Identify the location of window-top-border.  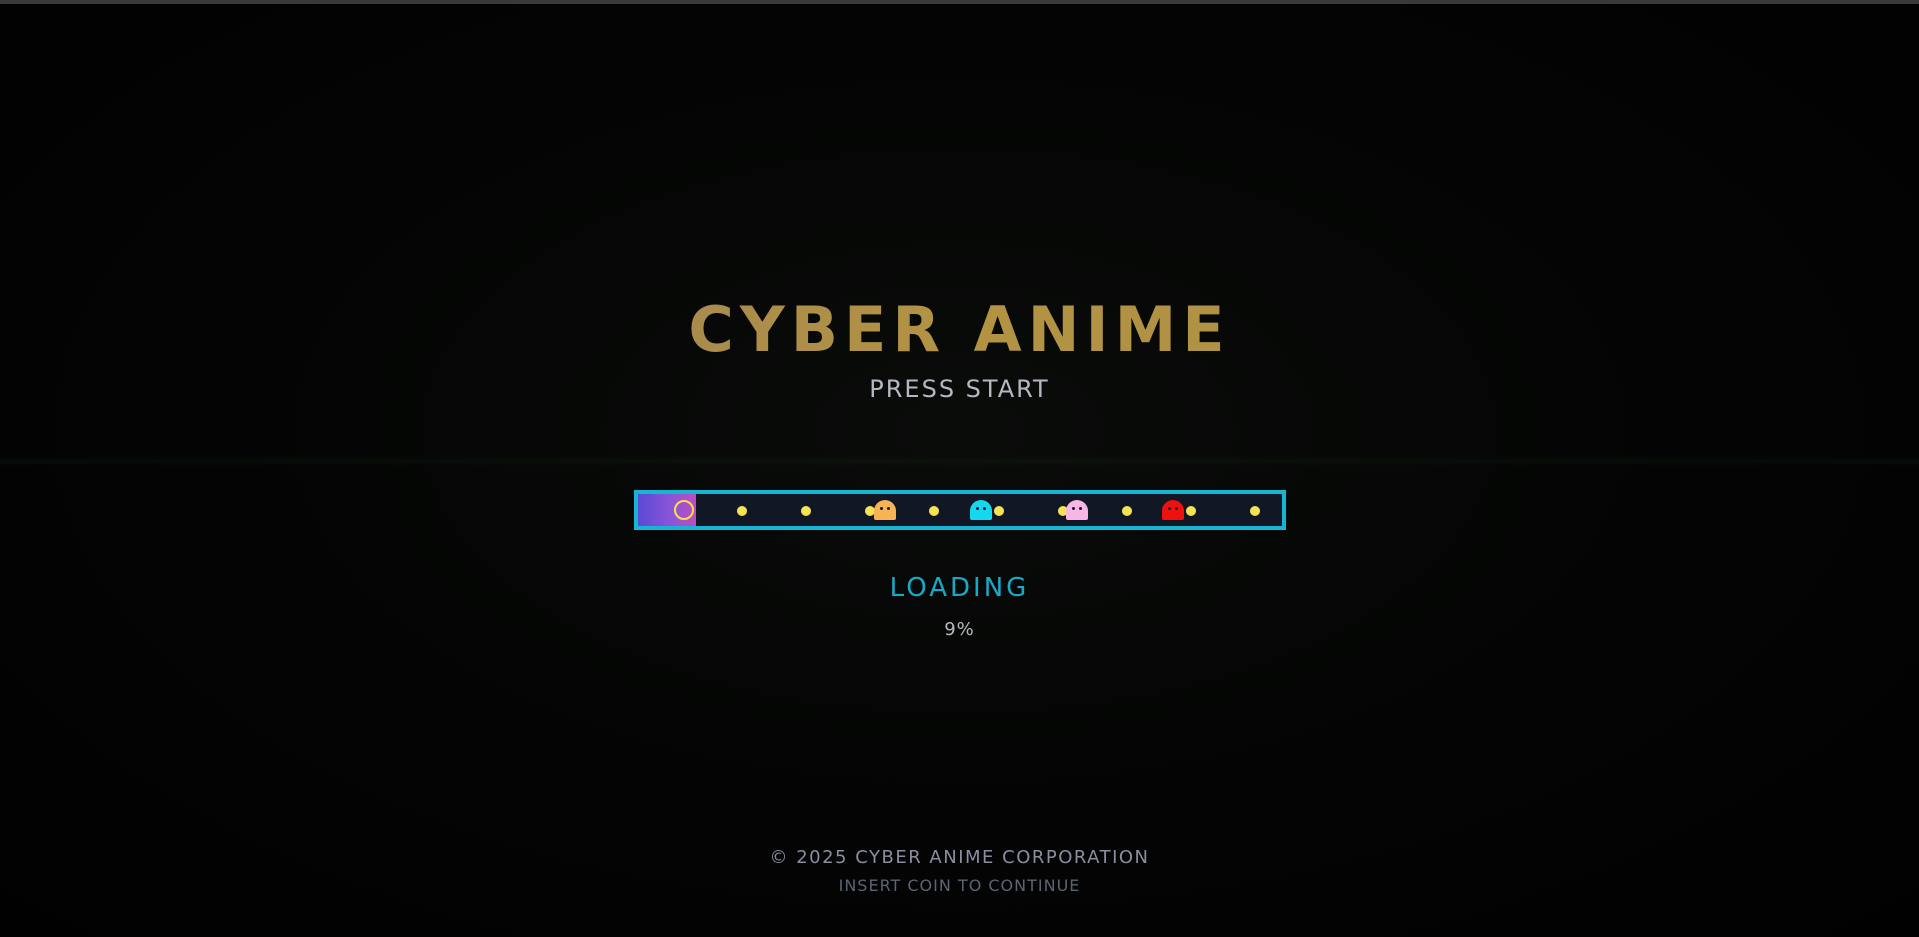
(959, 2).